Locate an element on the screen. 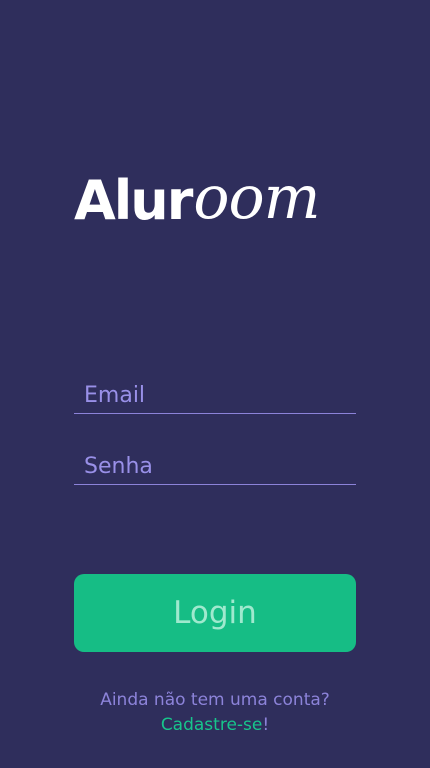 The image size is (430, 768). password-field-container is located at coordinates (215, 466).